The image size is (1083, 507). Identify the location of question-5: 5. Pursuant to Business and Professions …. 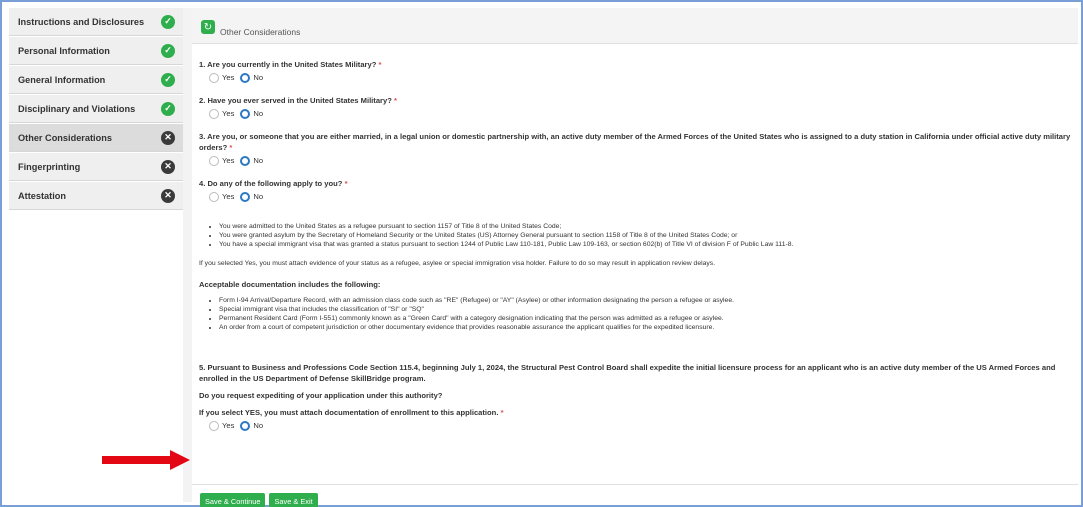
(638, 396).